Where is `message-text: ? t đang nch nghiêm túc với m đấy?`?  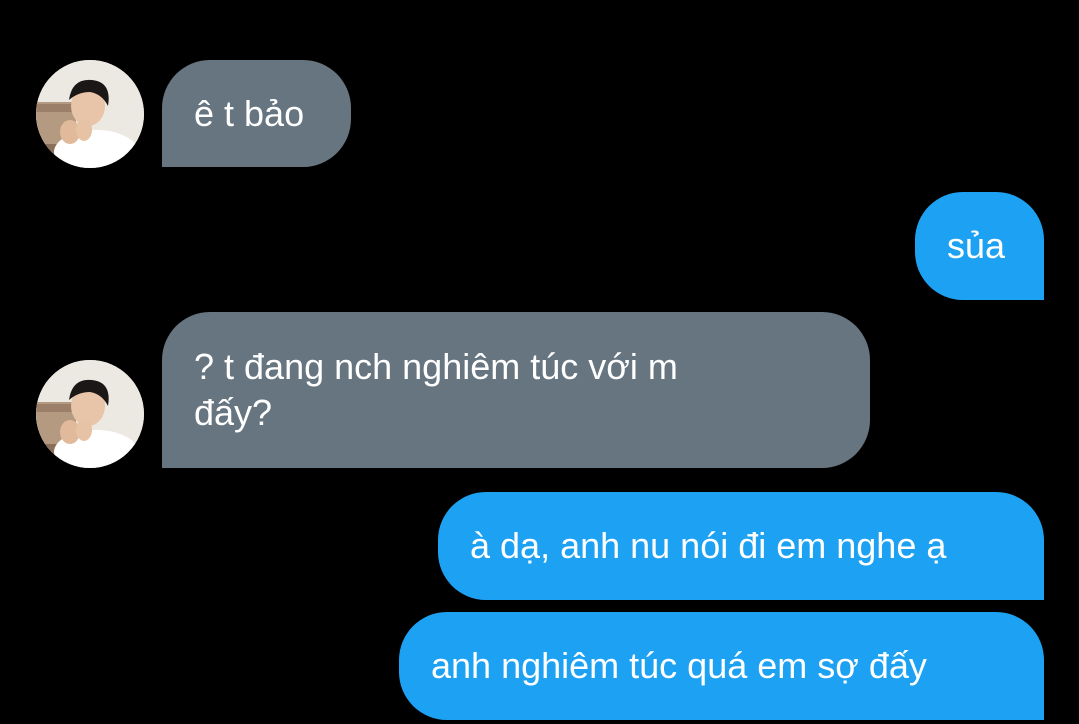 message-text: ? t đang nch nghiêm túc với m đấy? is located at coordinates (436, 389).